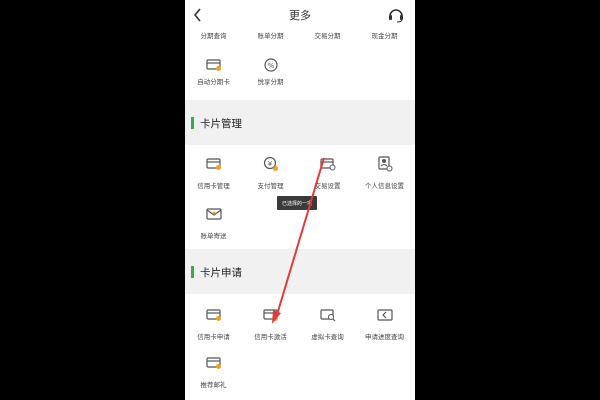 The width and height of the screenshot is (600, 400). I want to click on grid-item-label: 现金分期, so click(384, 36).